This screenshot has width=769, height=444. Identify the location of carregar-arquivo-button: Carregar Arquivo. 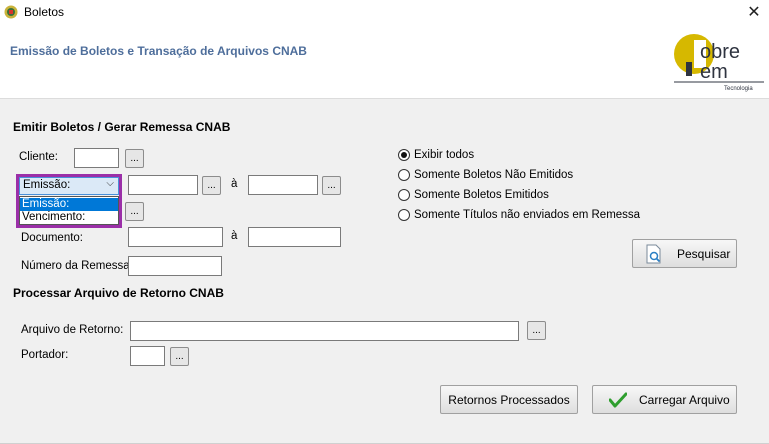
(664, 399).